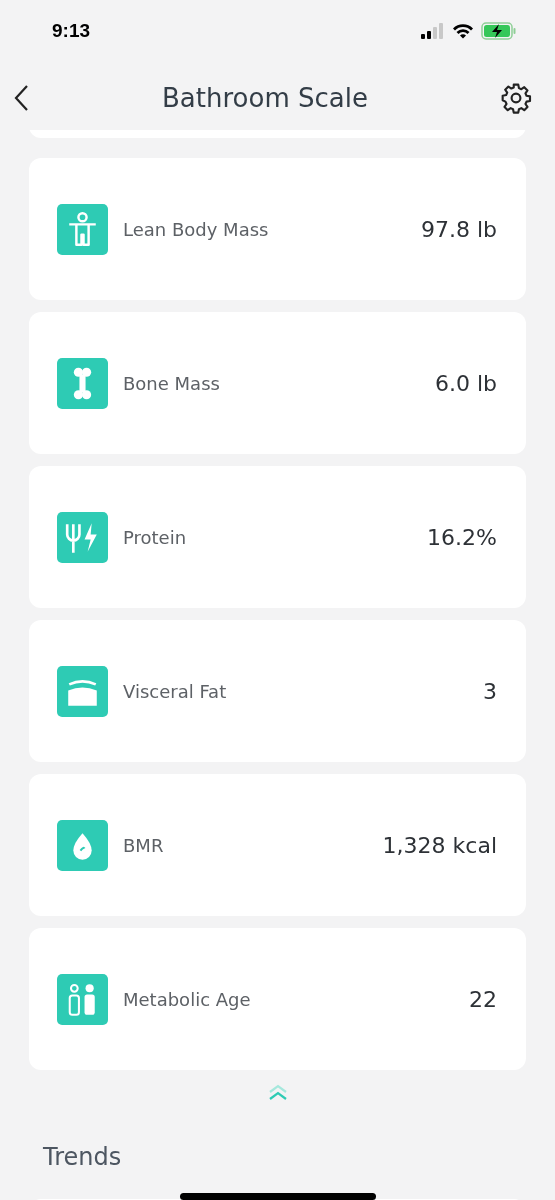 This screenshot has height=1200, width=555. Describe the element at coordinates (277, 383) in the screenshot. I see `metric-card: Bone Mass 6.0 lb` at that location.